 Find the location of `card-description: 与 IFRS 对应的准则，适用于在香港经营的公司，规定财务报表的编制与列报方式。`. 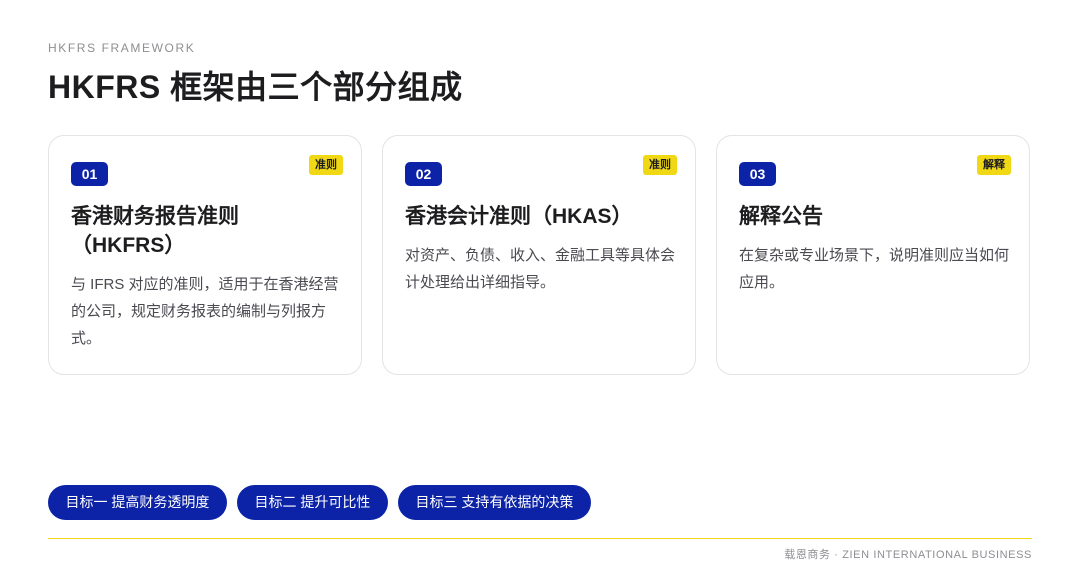

card-description: 与 IFRS 对应的准则，适用于在香港经营的公司，规定财务报表的编制与列报方式。 is located at coordinates (205, 311).